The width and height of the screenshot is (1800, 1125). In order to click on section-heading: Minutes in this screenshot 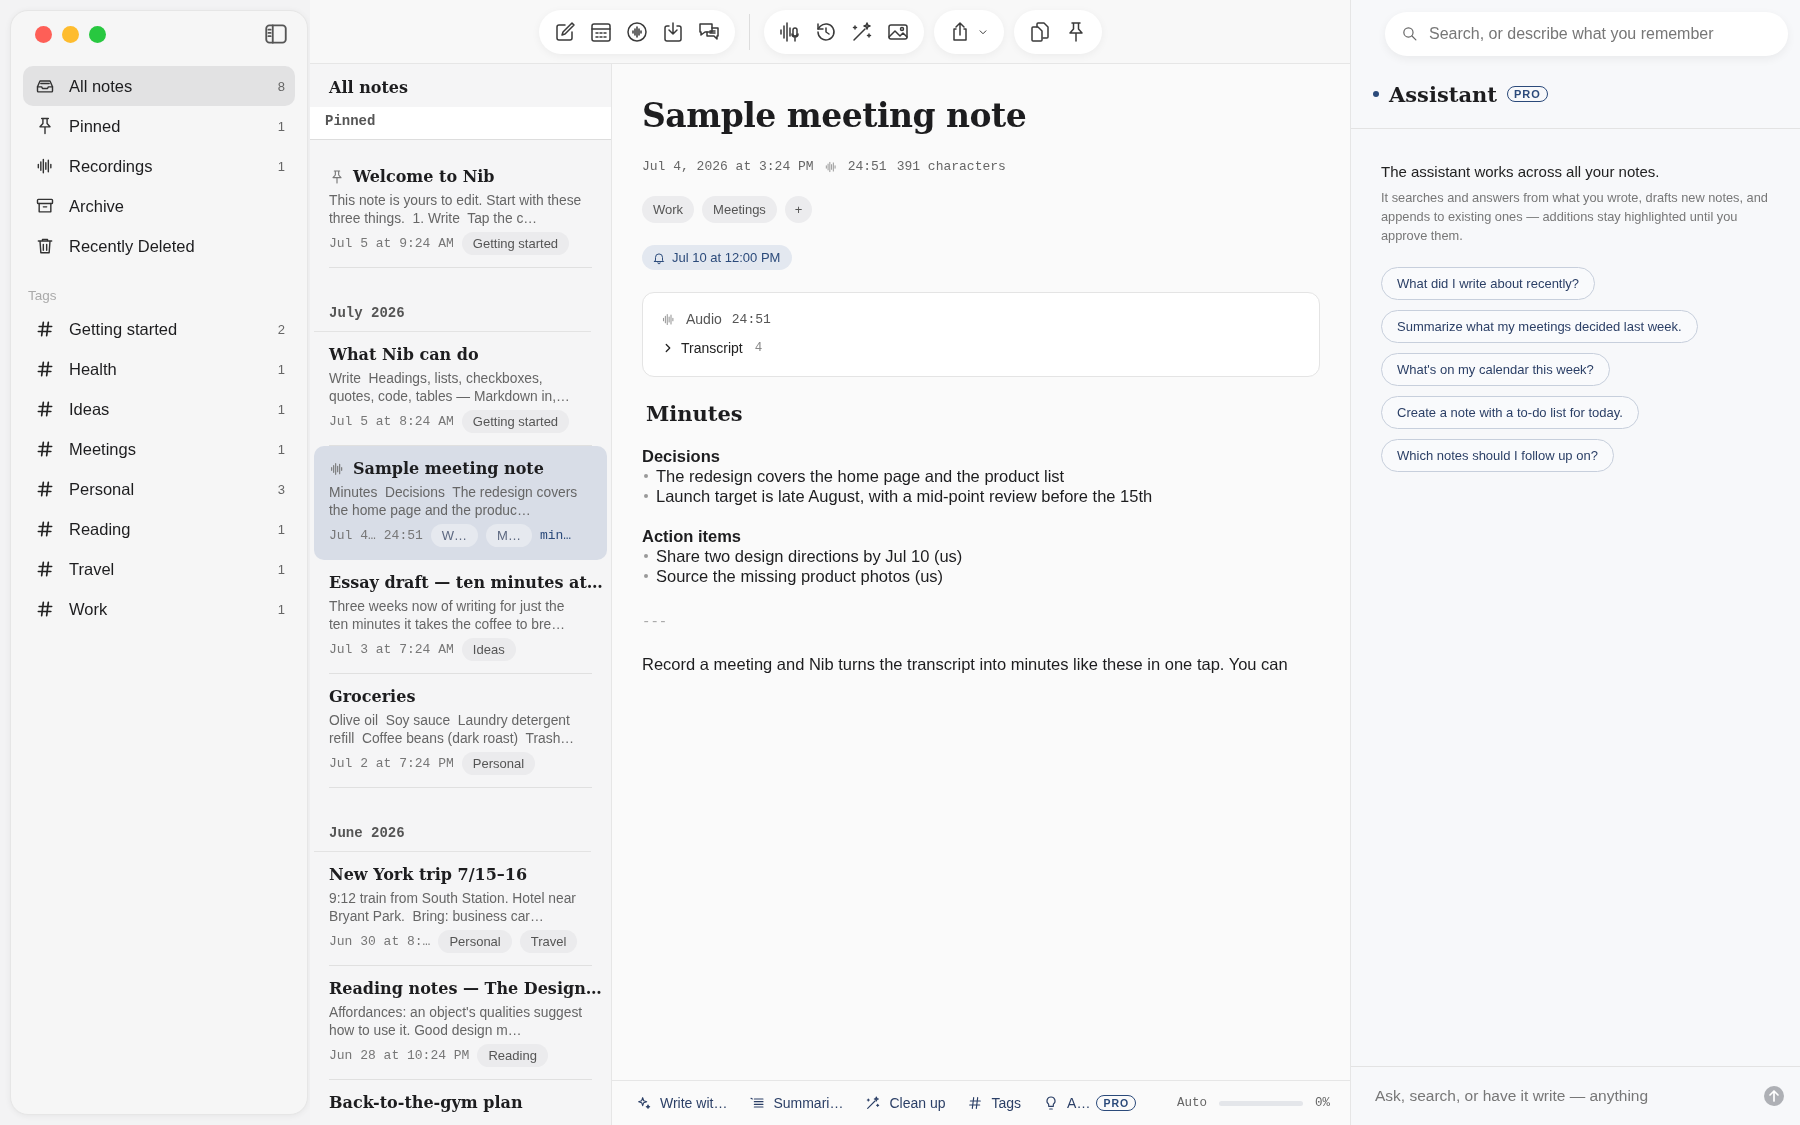, I will do `click(695, 413)`.